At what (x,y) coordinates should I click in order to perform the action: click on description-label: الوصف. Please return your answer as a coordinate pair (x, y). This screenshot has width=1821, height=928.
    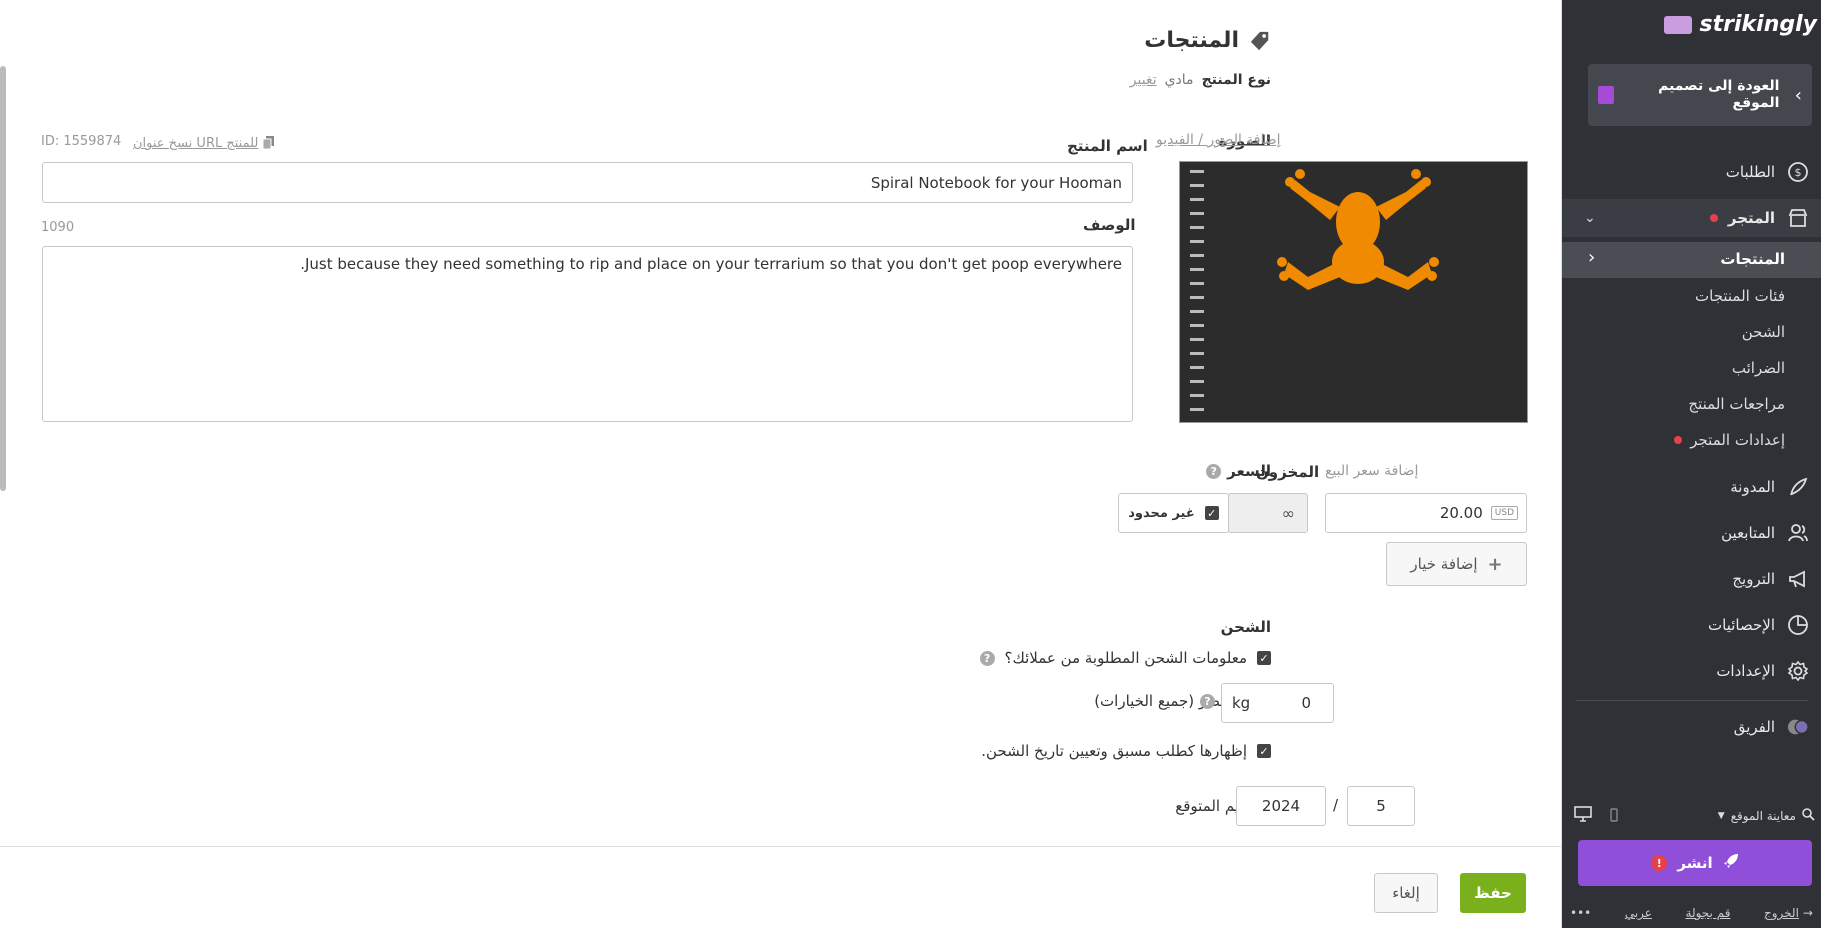
    Looking at the image, I should click on (1109, 225).